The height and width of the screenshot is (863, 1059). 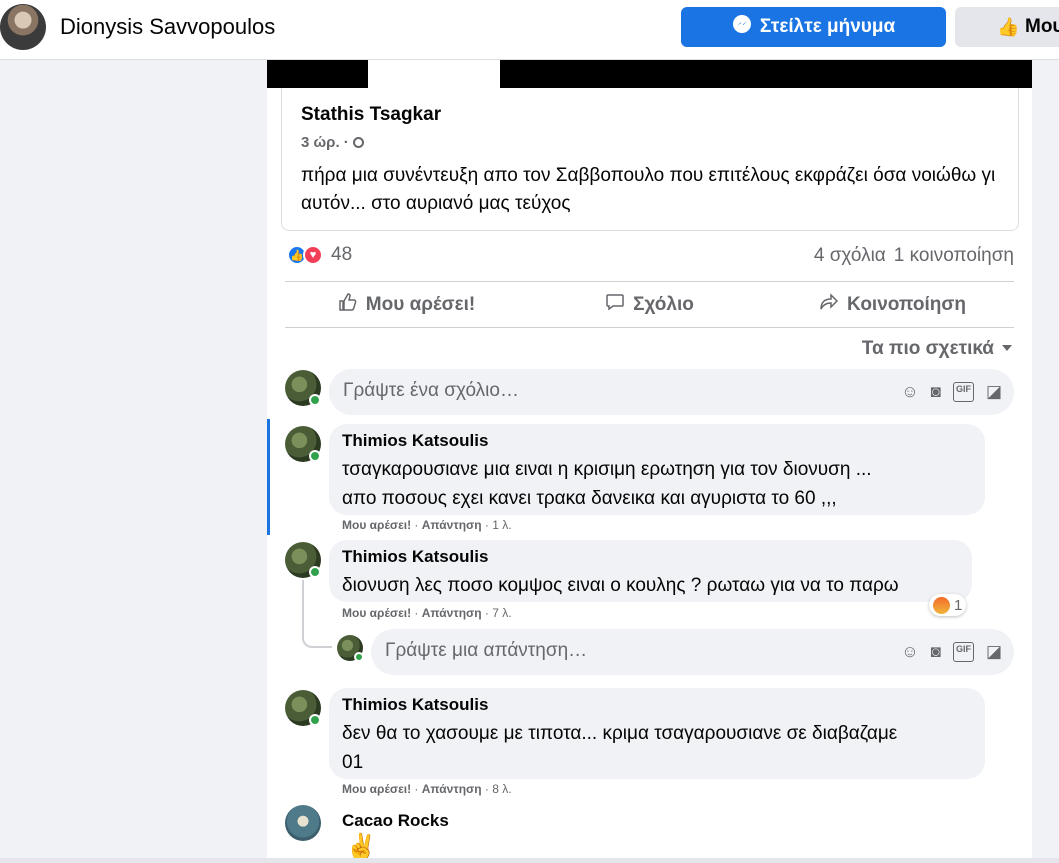 What do you see at coordinates (332, 142) in the screenshot?
I see `shared-post-time: 3 ώρ. ·` at bounding box center [332, 142].